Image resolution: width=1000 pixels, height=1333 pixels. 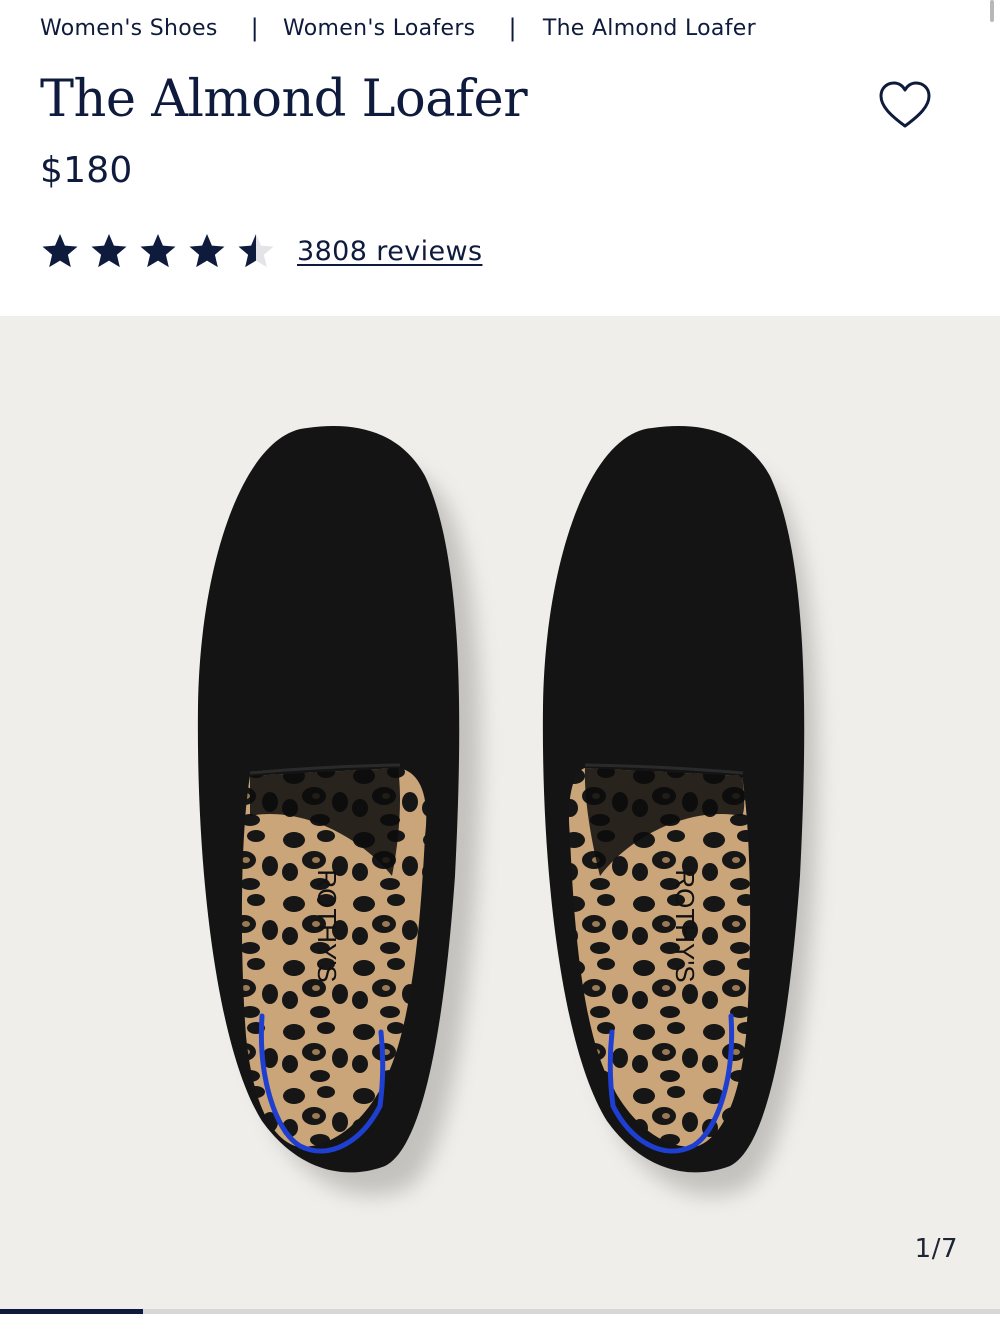 I want to click on gallery-progress-fill, so click(x=71, y=1311).